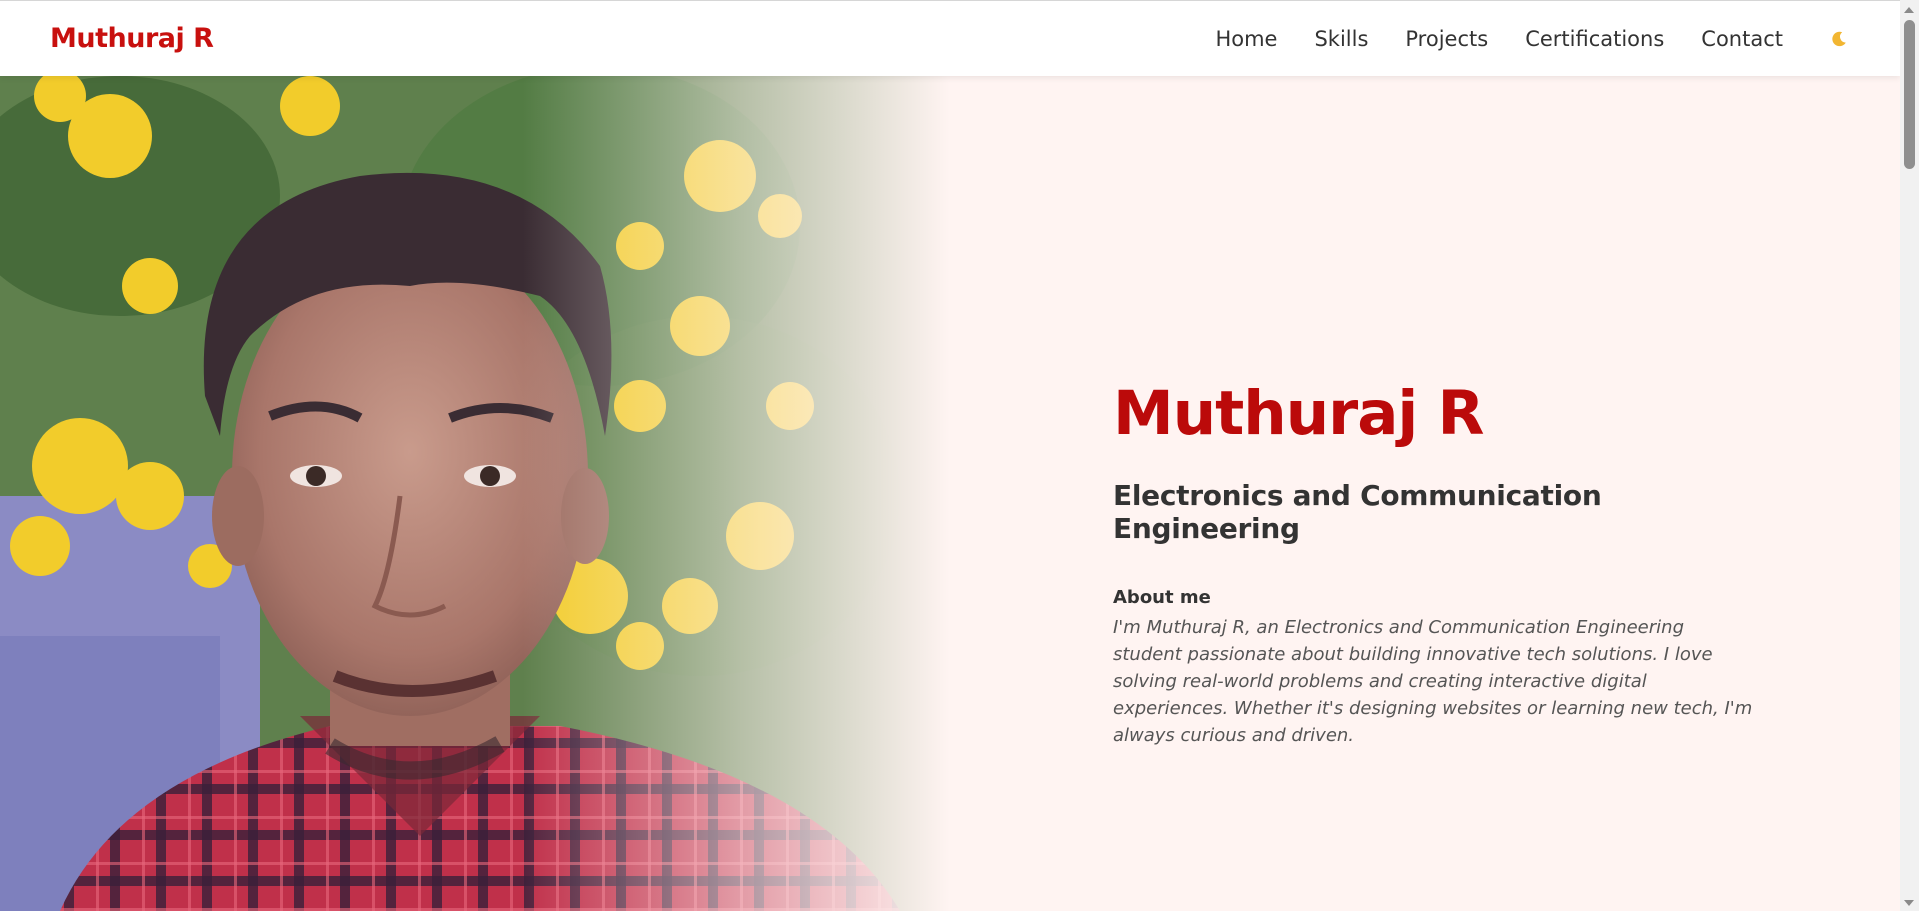 This screenshot has height=911, width=1919. Describe the element at coordinates (1341, 39) in the screenshot. I see `nav-link-skills: Skills` at that location.